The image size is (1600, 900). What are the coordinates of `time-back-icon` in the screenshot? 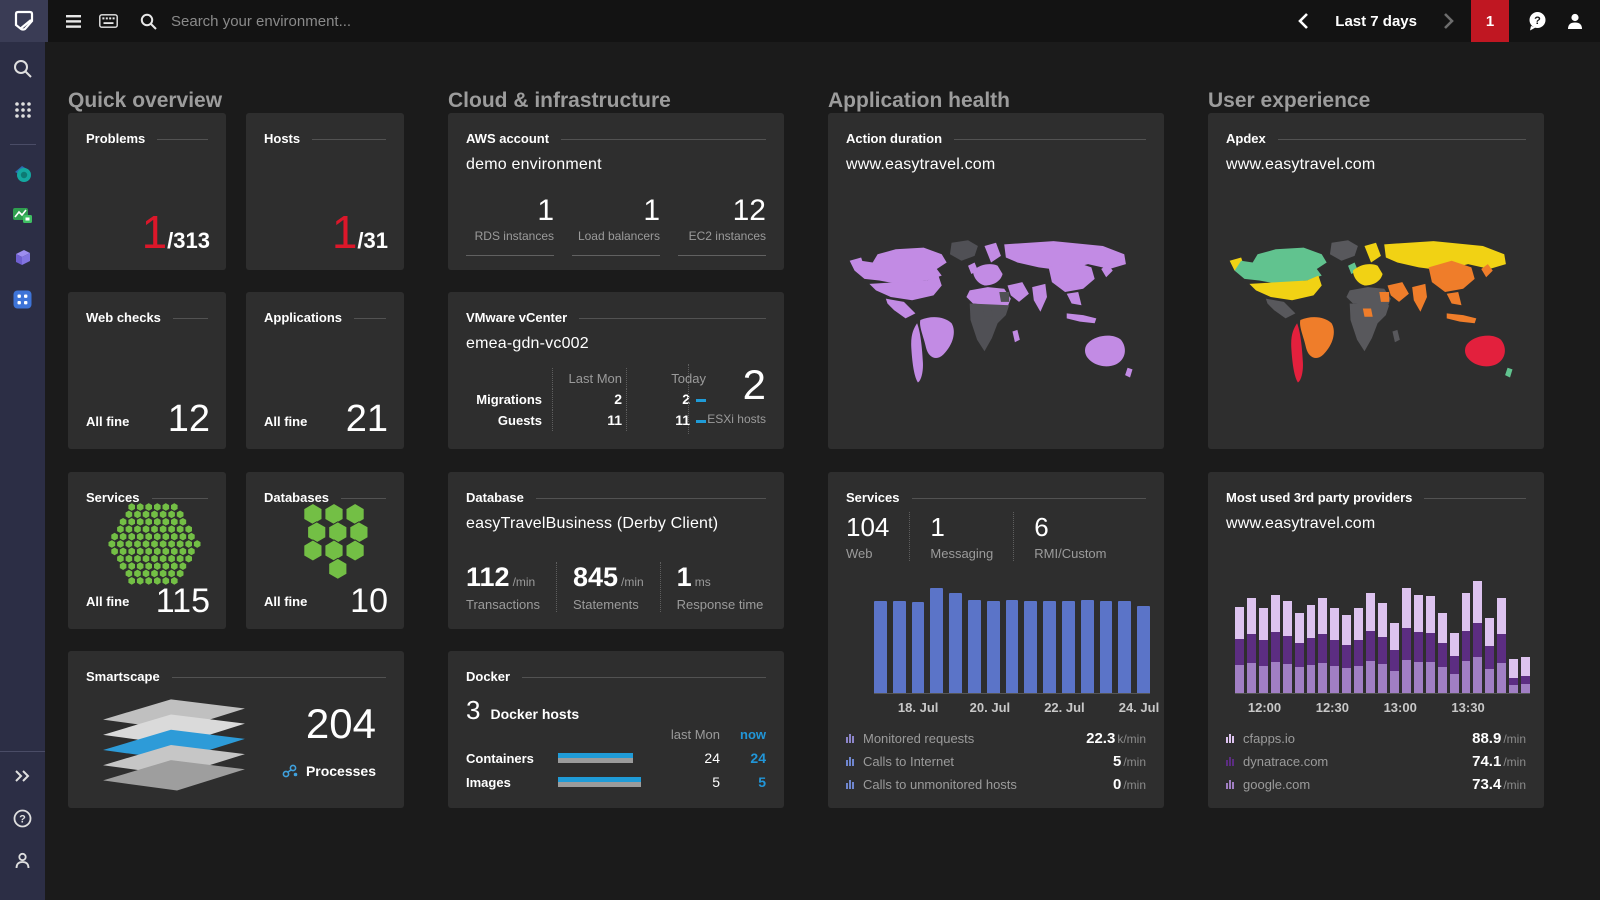 It's located at (1303, 21).